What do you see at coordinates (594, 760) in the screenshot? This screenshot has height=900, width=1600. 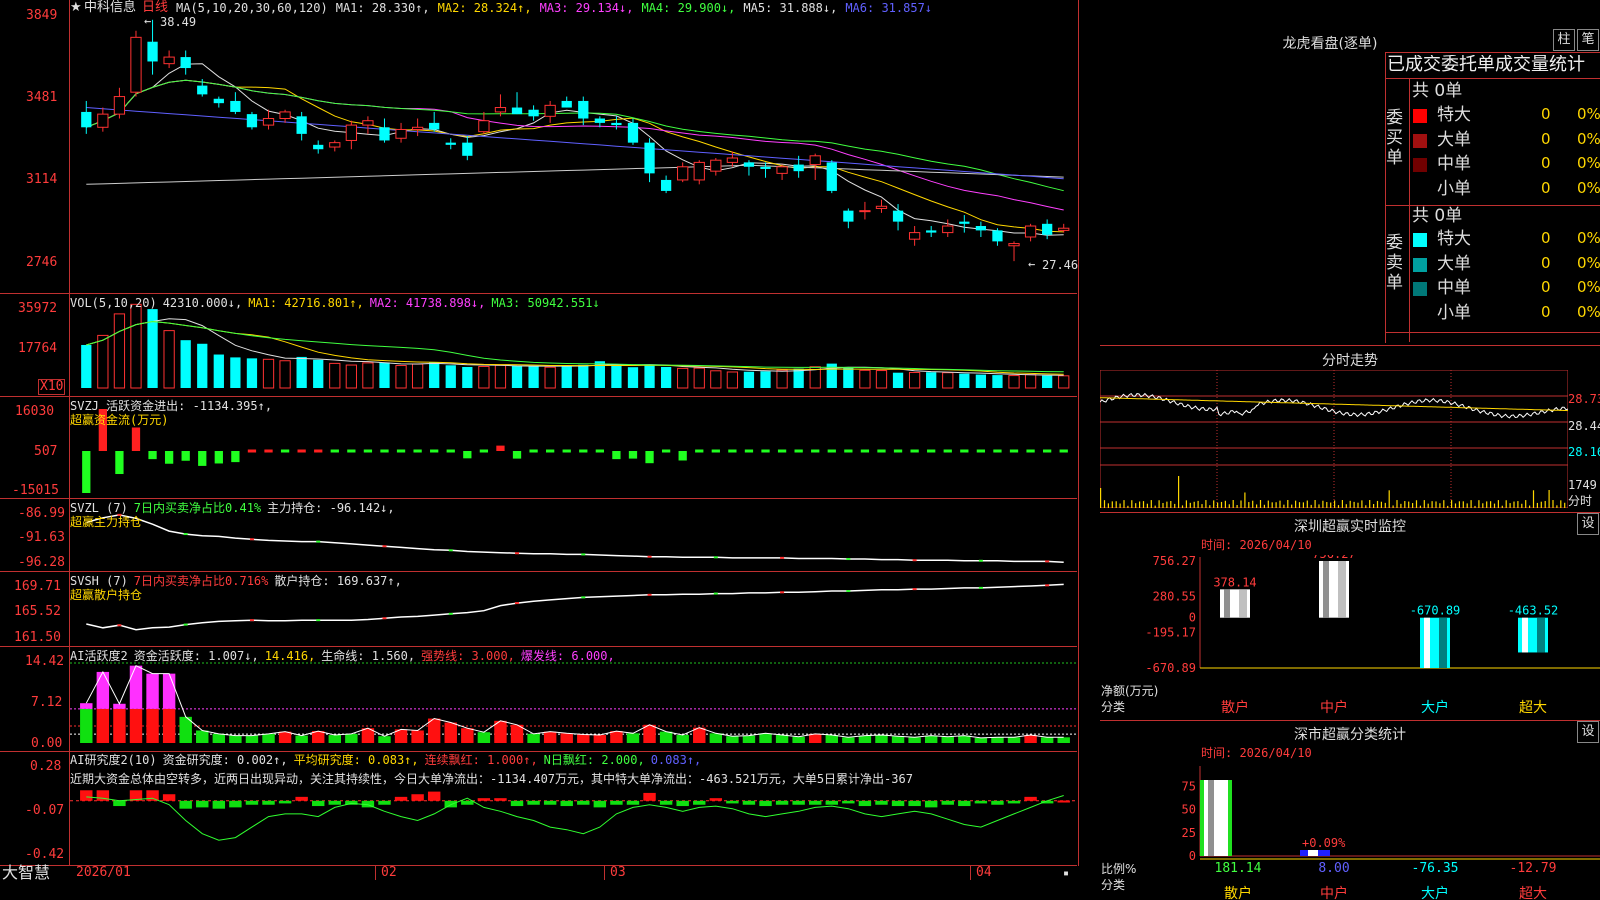 I see `aires-header-item: N日飘红: 2.000,` at bounding box center [594, 760].